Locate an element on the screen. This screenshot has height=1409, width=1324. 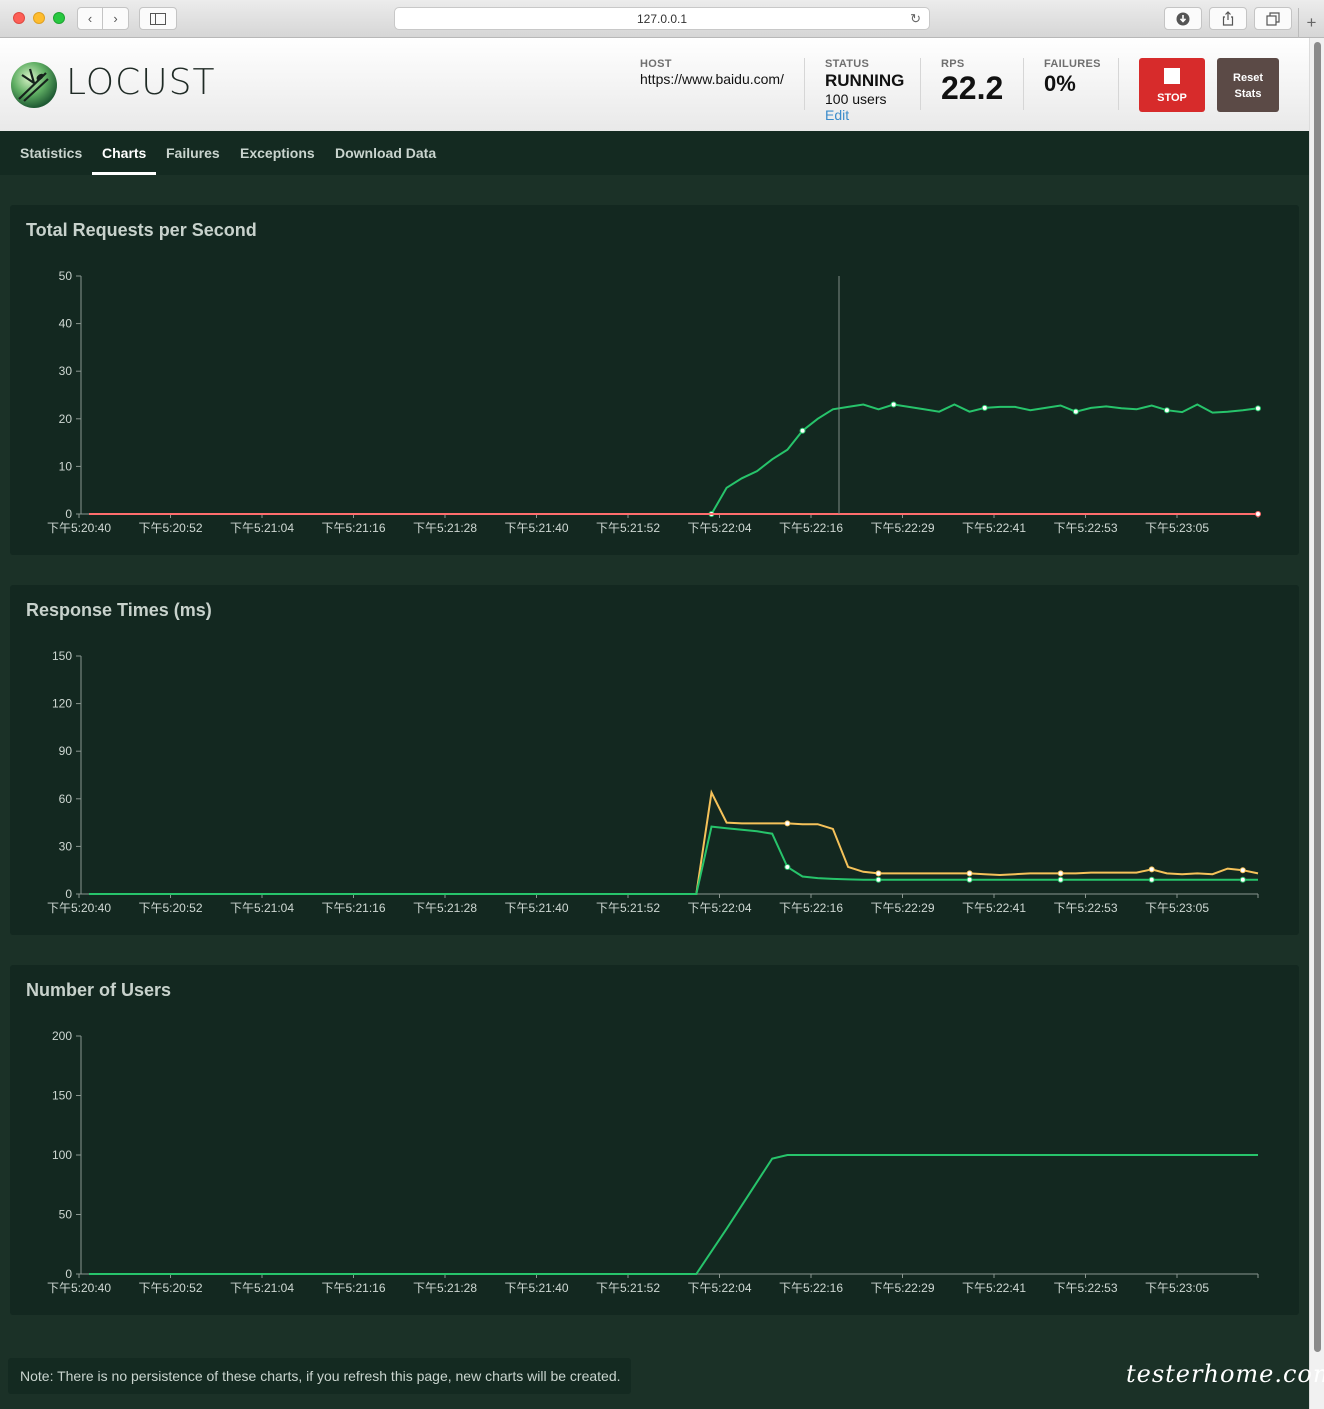
x-tick-label: 下午5:20:52 is located at coordinates (170, 528).